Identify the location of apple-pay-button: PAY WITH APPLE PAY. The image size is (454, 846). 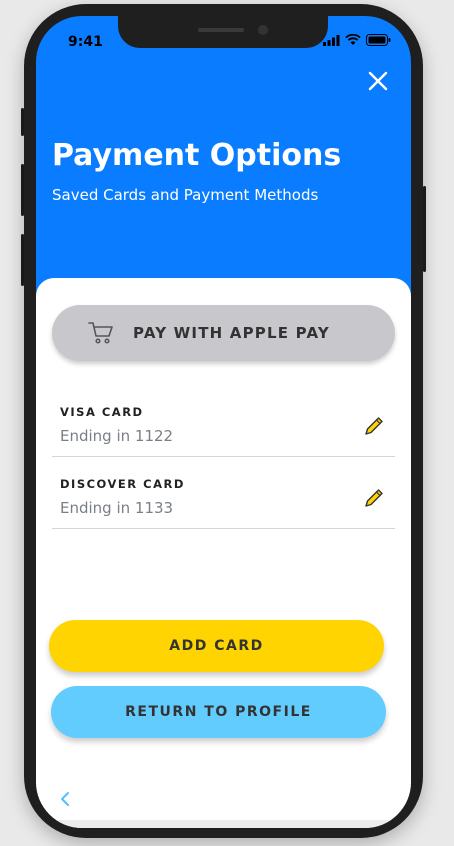
(223, 333).